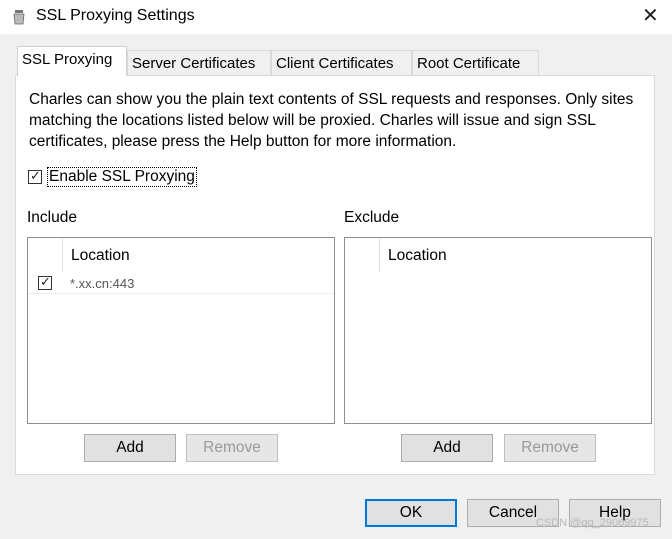 This screenshot has width=672, height=539. Describe the element at coordinates (232, 448) in the screenshot. I see `include-remove-button: Remove` at that location.